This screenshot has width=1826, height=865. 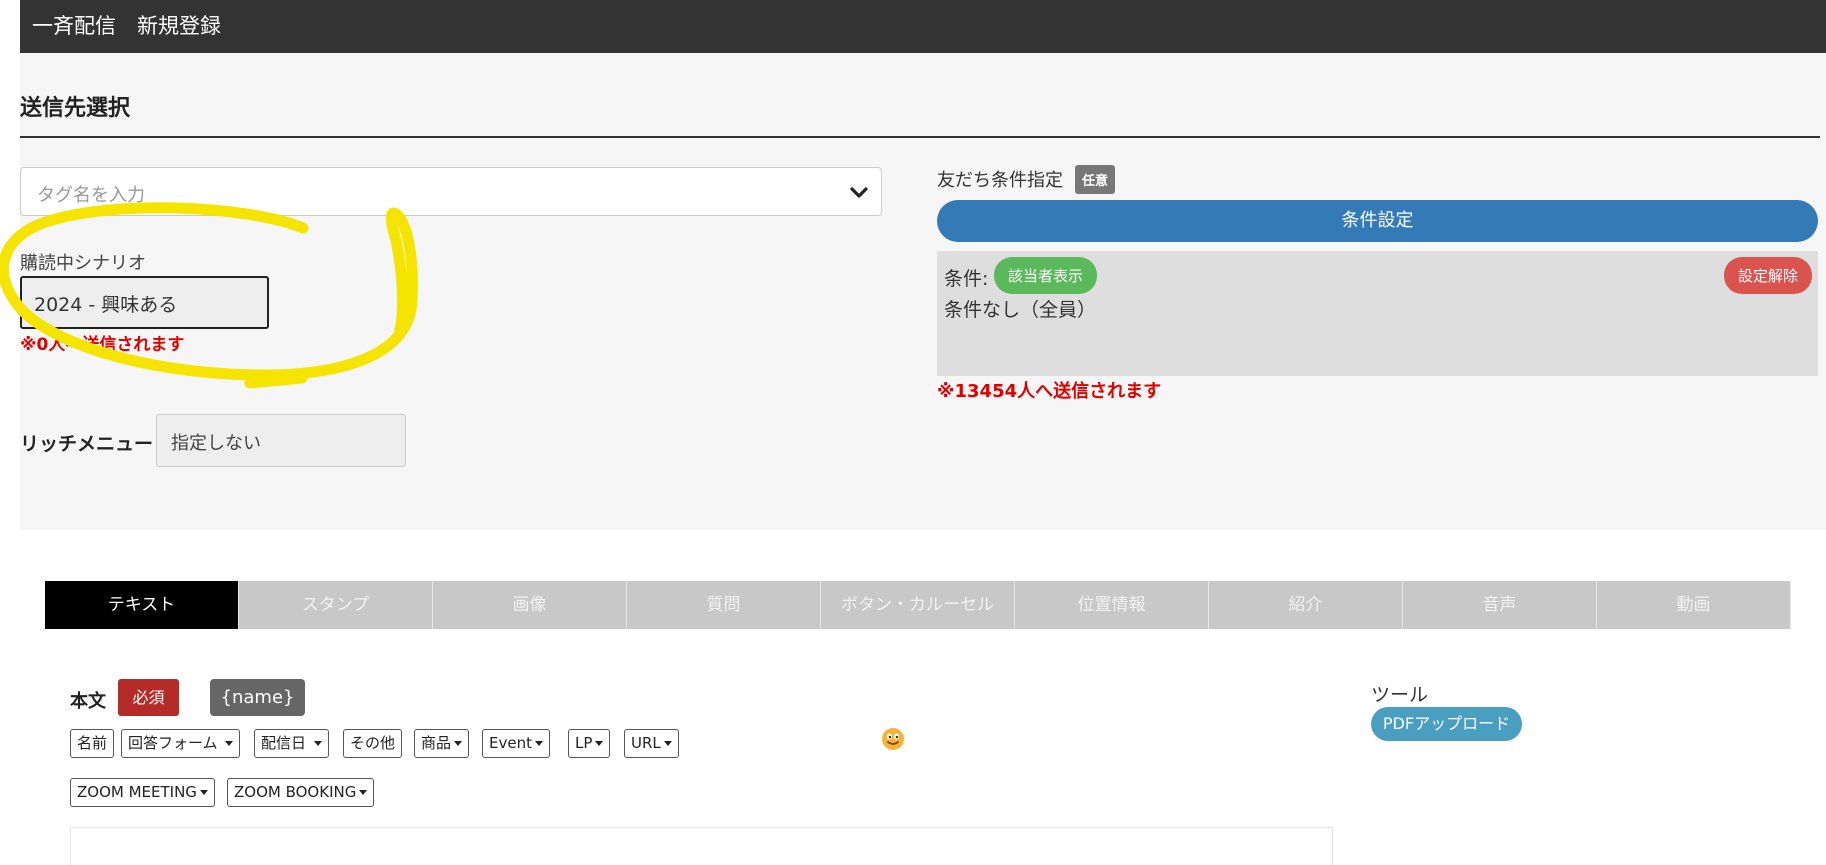 I want to click on zoom-booking-dropdown: ZOOM BOOKING, so click(x=301, y=792).